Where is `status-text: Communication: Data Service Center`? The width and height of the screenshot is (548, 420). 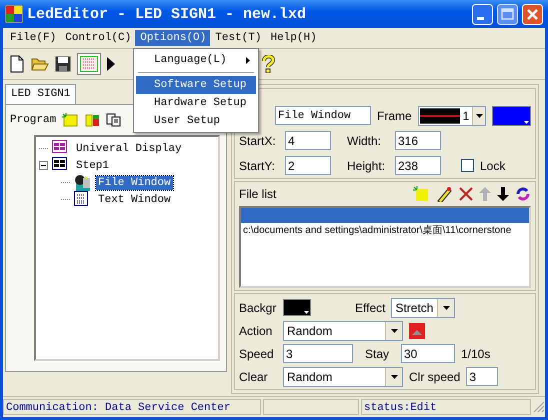
status-text: Communication: Data Service Center is located at coordinates (132, 407).